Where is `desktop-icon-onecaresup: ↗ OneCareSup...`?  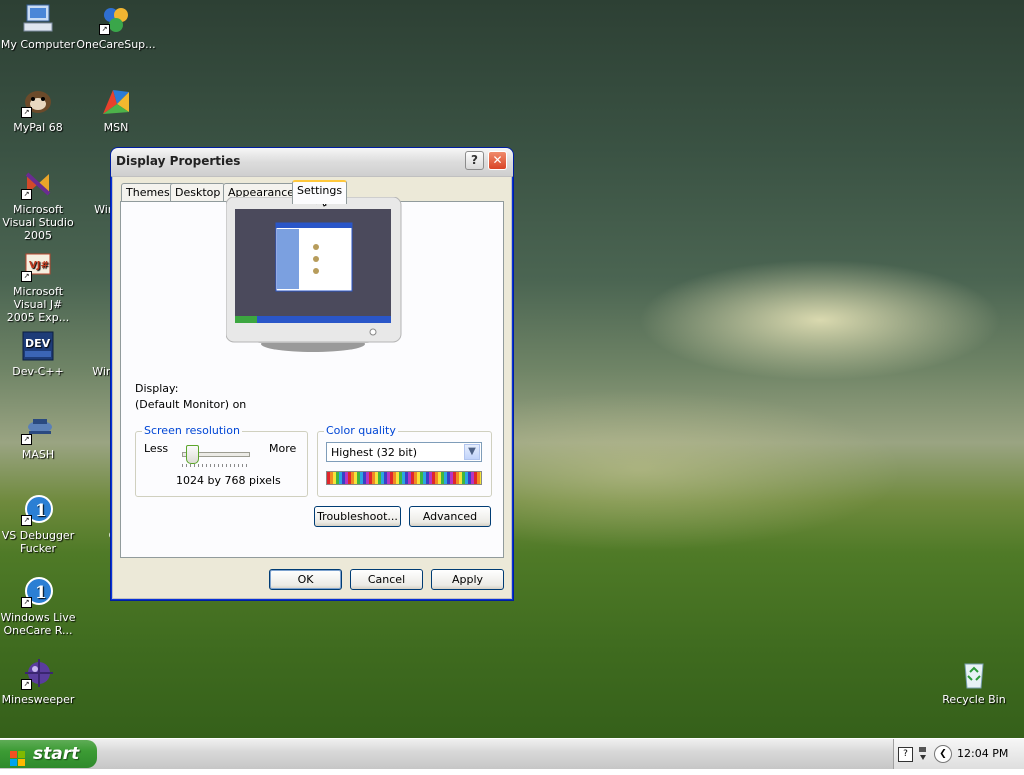
desktop-icon-onecaresup: ↗ OneCareSup... is located at coordinates (116, 27).